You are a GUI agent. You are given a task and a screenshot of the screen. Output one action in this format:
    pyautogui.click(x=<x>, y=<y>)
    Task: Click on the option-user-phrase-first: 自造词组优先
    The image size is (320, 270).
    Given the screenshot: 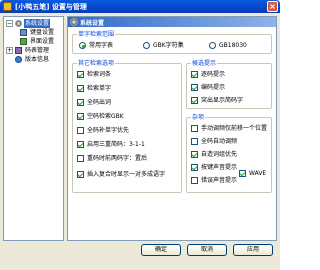 What is the action you would take?
    pyautogui.click(x=231, y=154)
    